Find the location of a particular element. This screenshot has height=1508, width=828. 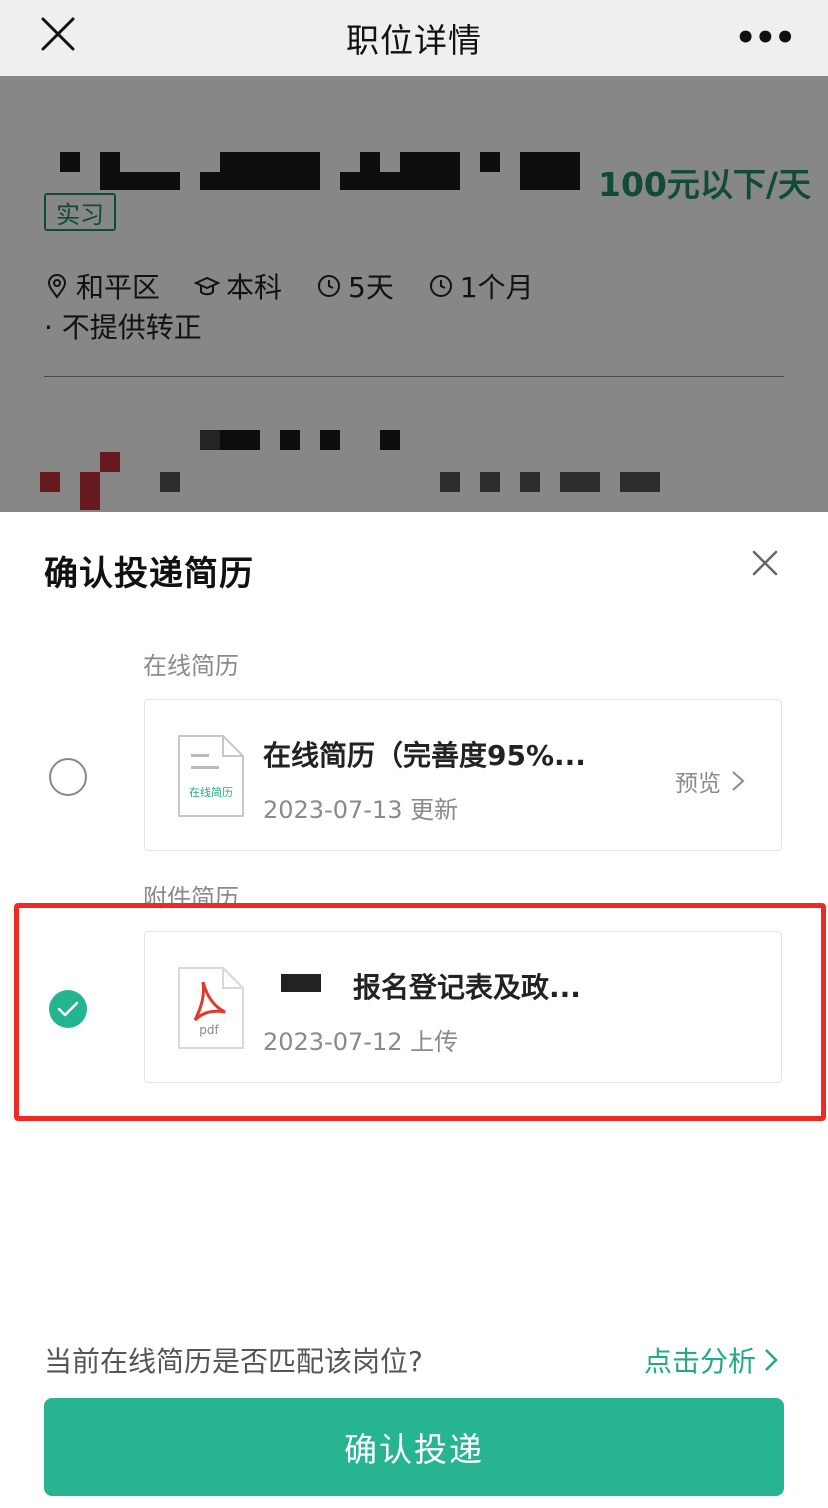

online-resume-doc-icon: 在线简历 is located at coordinates (211, 776).